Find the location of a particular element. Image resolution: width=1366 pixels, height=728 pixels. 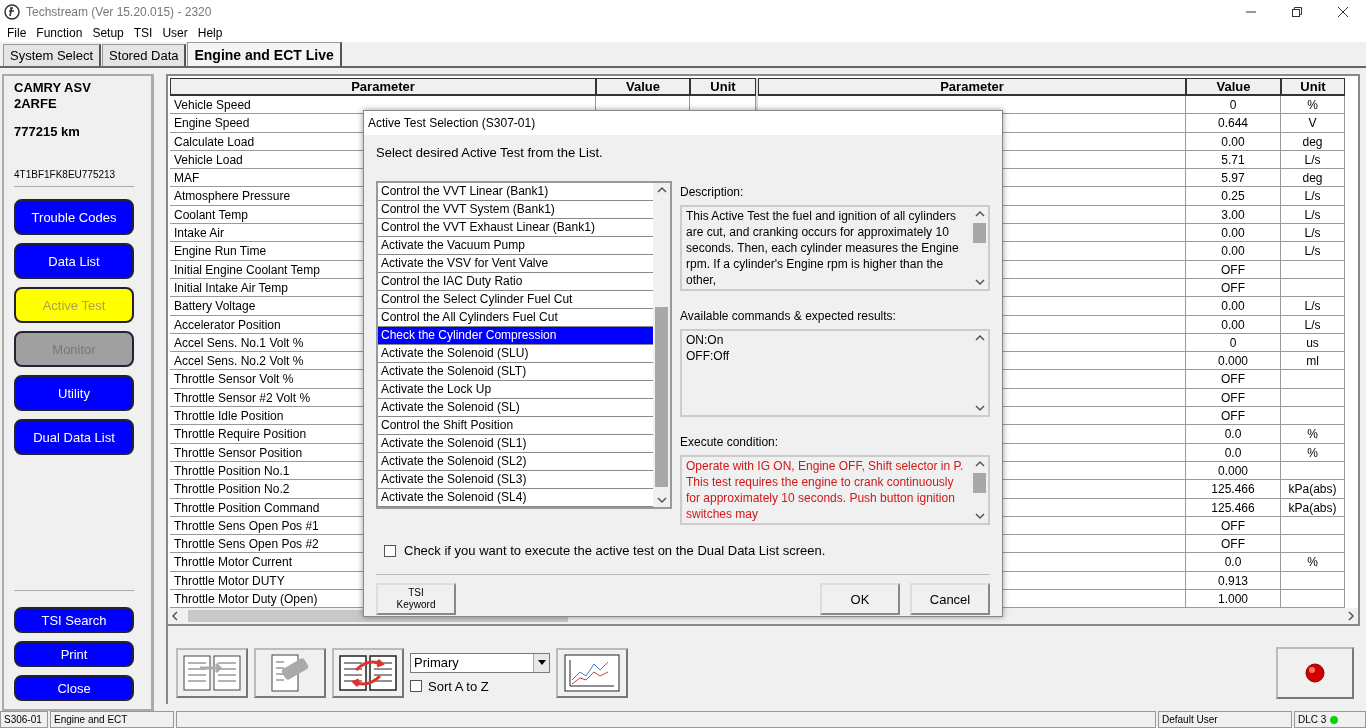

list-item: Activate the VSV for Vent Valve is located at coordinates (515, 264).